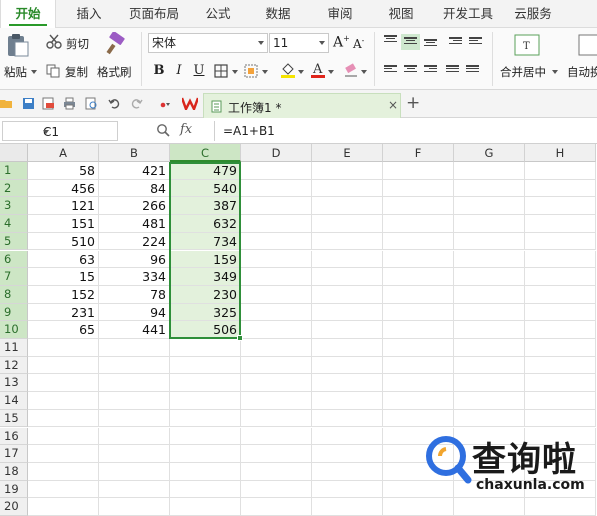 The image size is (597, 516). What do you see at coordinates (14, 277) in the screenshot?
I see `row-header: 7` at bounding box center [14, 277].